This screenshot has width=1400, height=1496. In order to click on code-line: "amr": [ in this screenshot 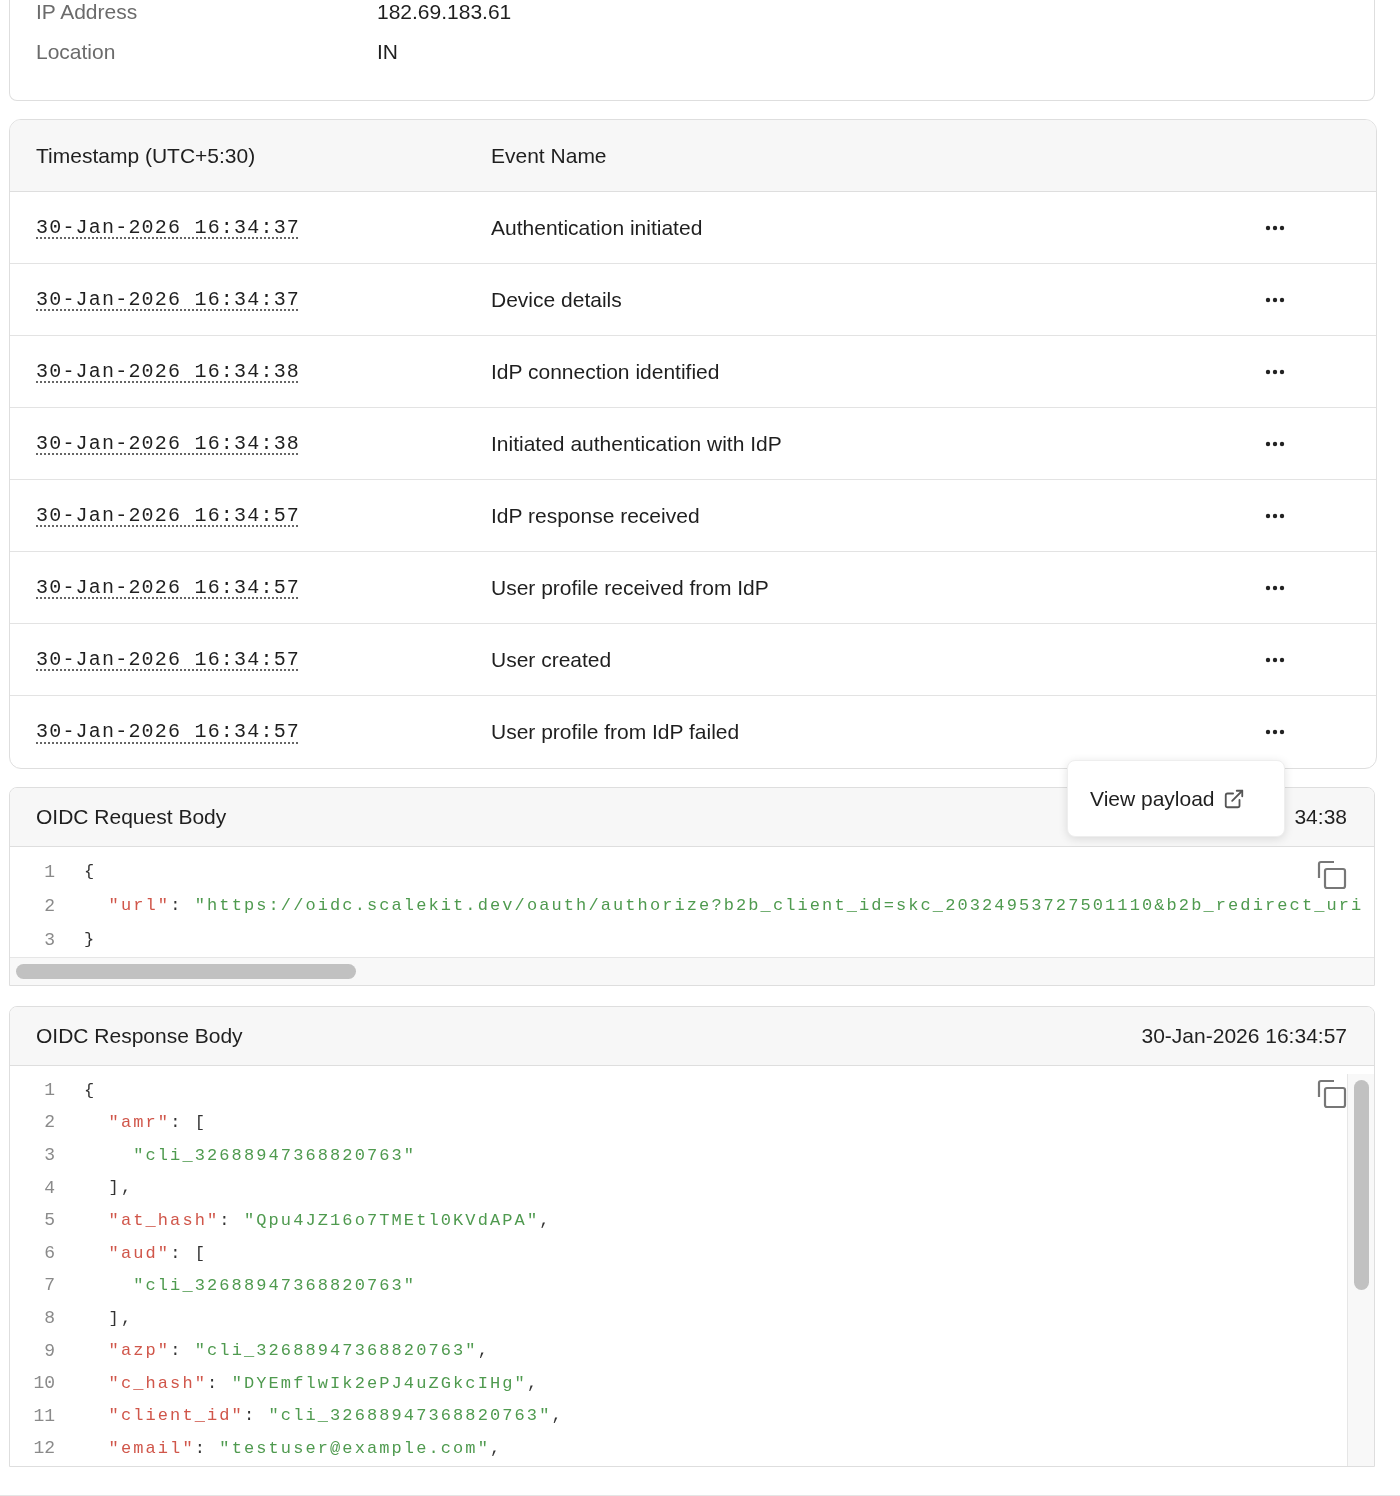, I will do `click(157, 1123)`.